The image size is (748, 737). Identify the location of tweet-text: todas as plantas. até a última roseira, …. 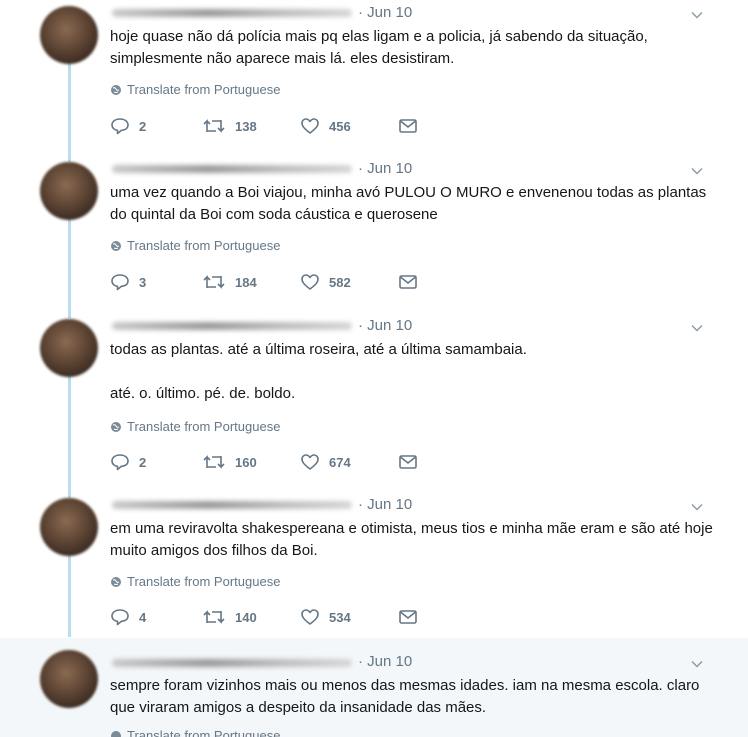
(318, 349).